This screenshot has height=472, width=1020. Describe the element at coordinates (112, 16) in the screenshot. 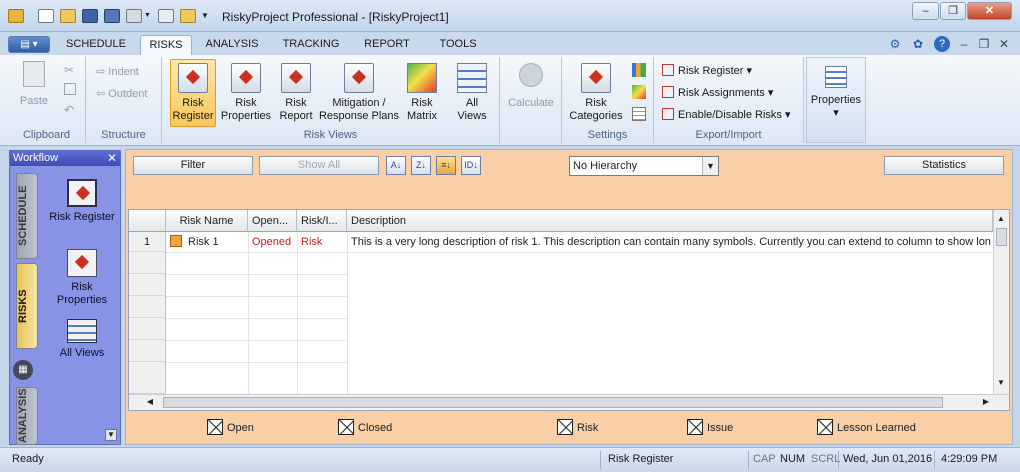

I see `save-as-icon` at that location.